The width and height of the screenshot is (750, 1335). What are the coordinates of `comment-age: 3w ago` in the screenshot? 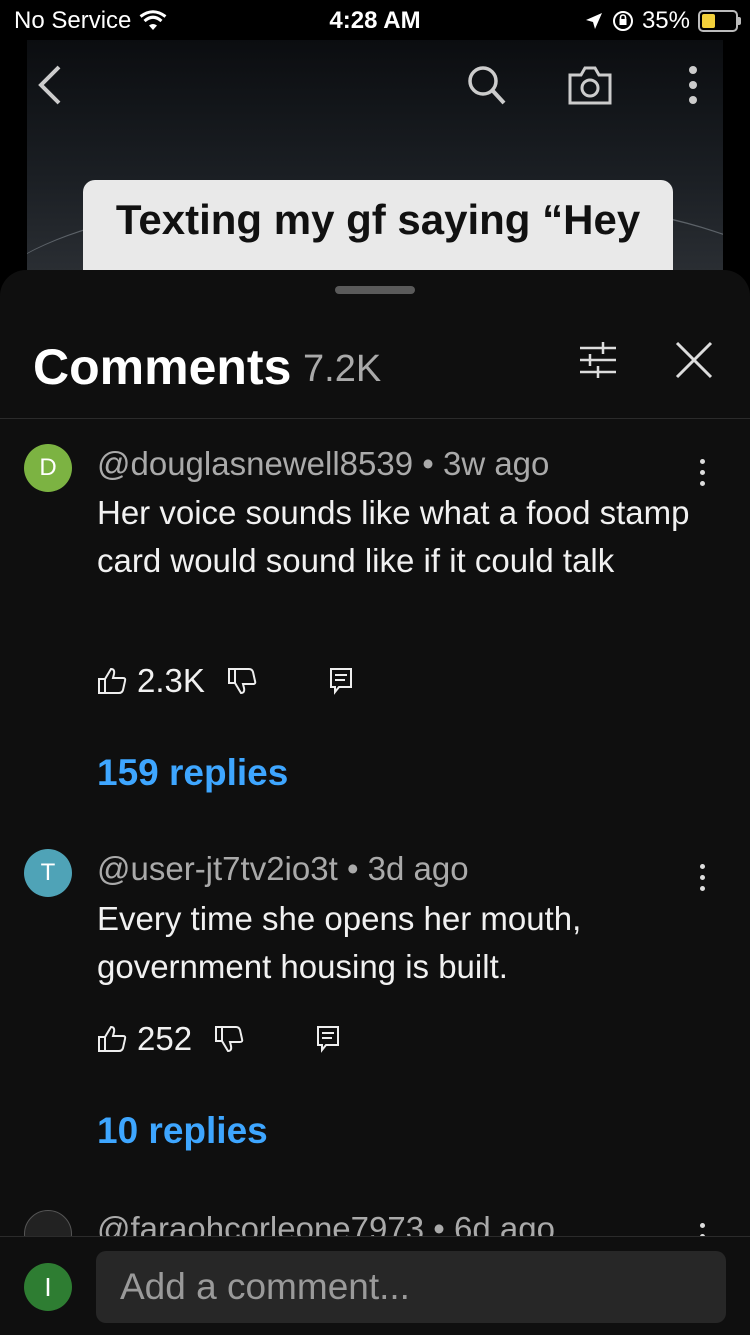 It's located at (496, 463).